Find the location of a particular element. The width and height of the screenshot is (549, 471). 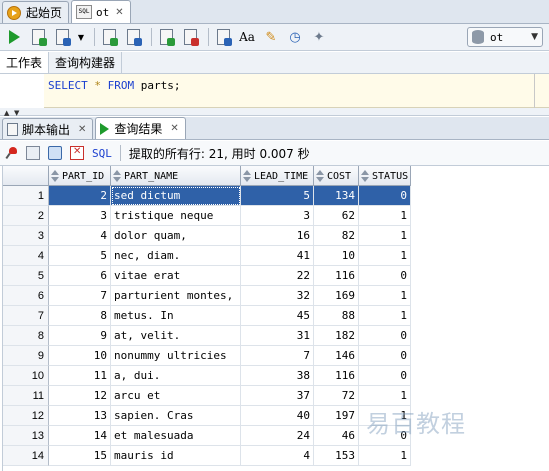

cell-part-id: 3 is located at coordinates (80, 216).